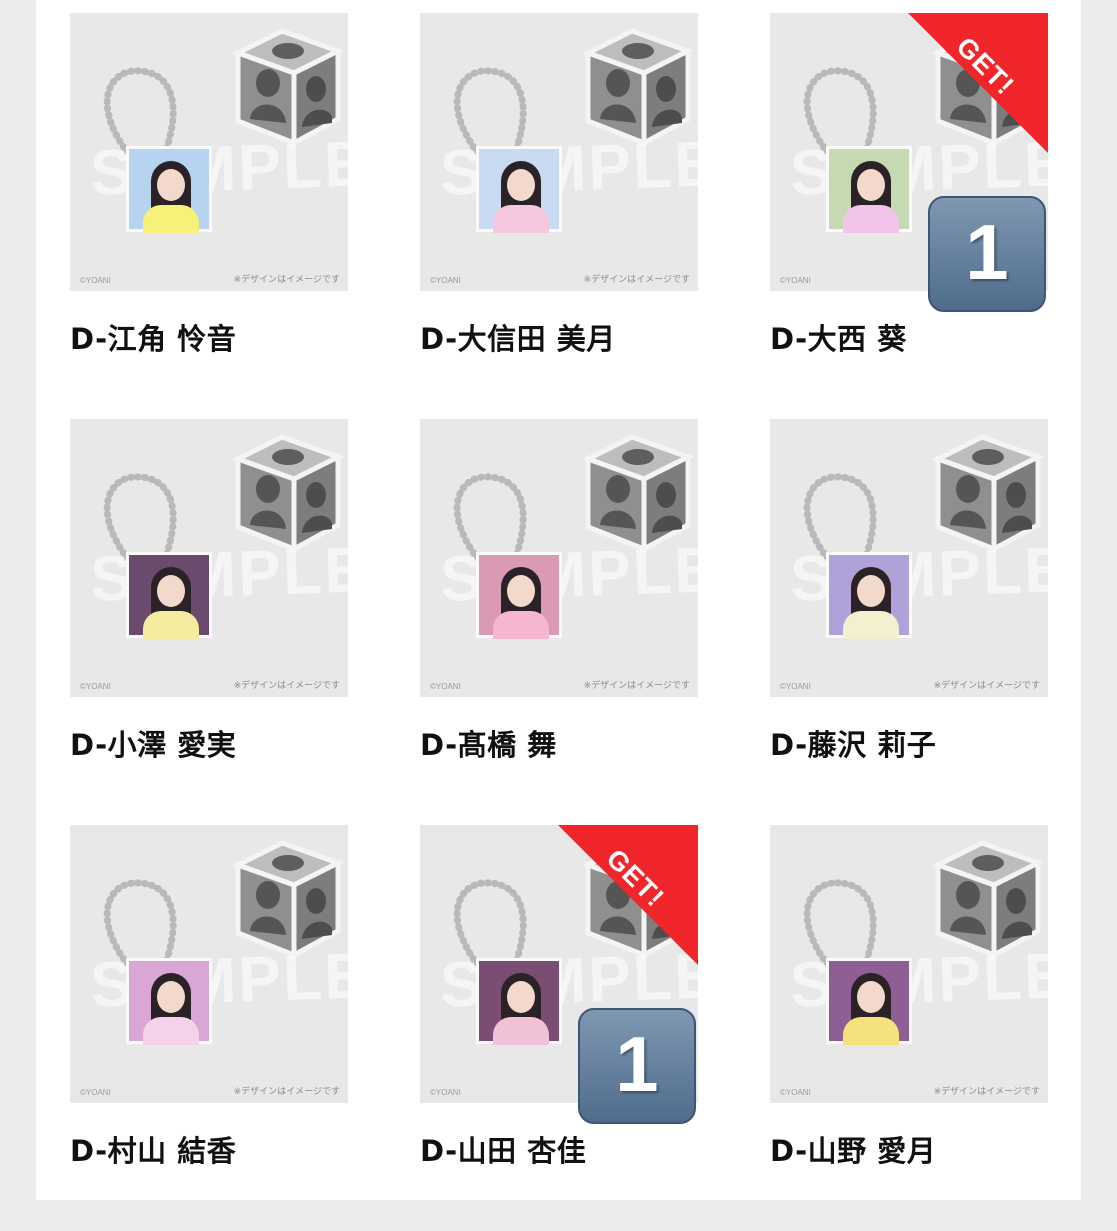  What do you see at coordinates (559, 1149) in the screenshot?
I see `product-name: D-山田 杏佳` at bounding box center [559, 1149].